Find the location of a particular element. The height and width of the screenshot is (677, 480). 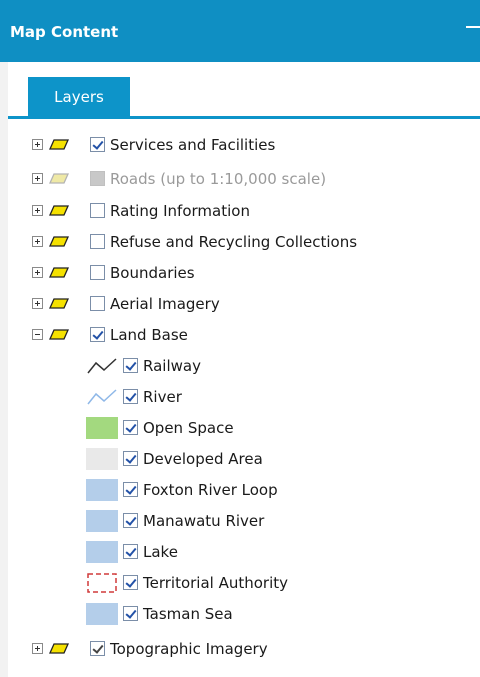

layer-row: Boundaries is located at coordinates (240, 273).